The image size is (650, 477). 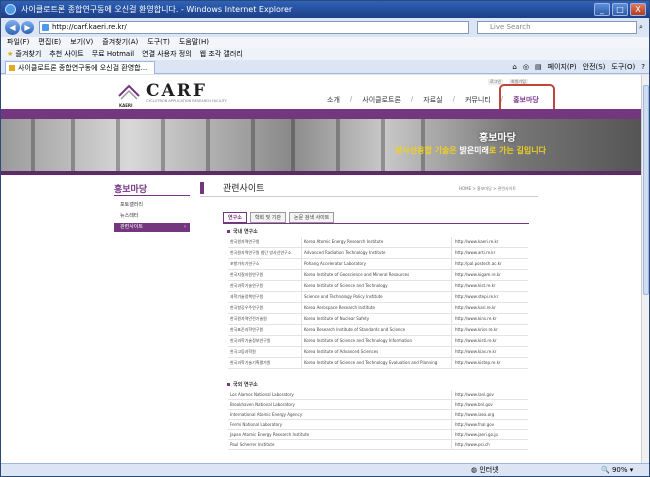 I want to click on content-tabs: 연구소 학회 및 기관 논문 검색 사이트, so click(x=279, y=217).